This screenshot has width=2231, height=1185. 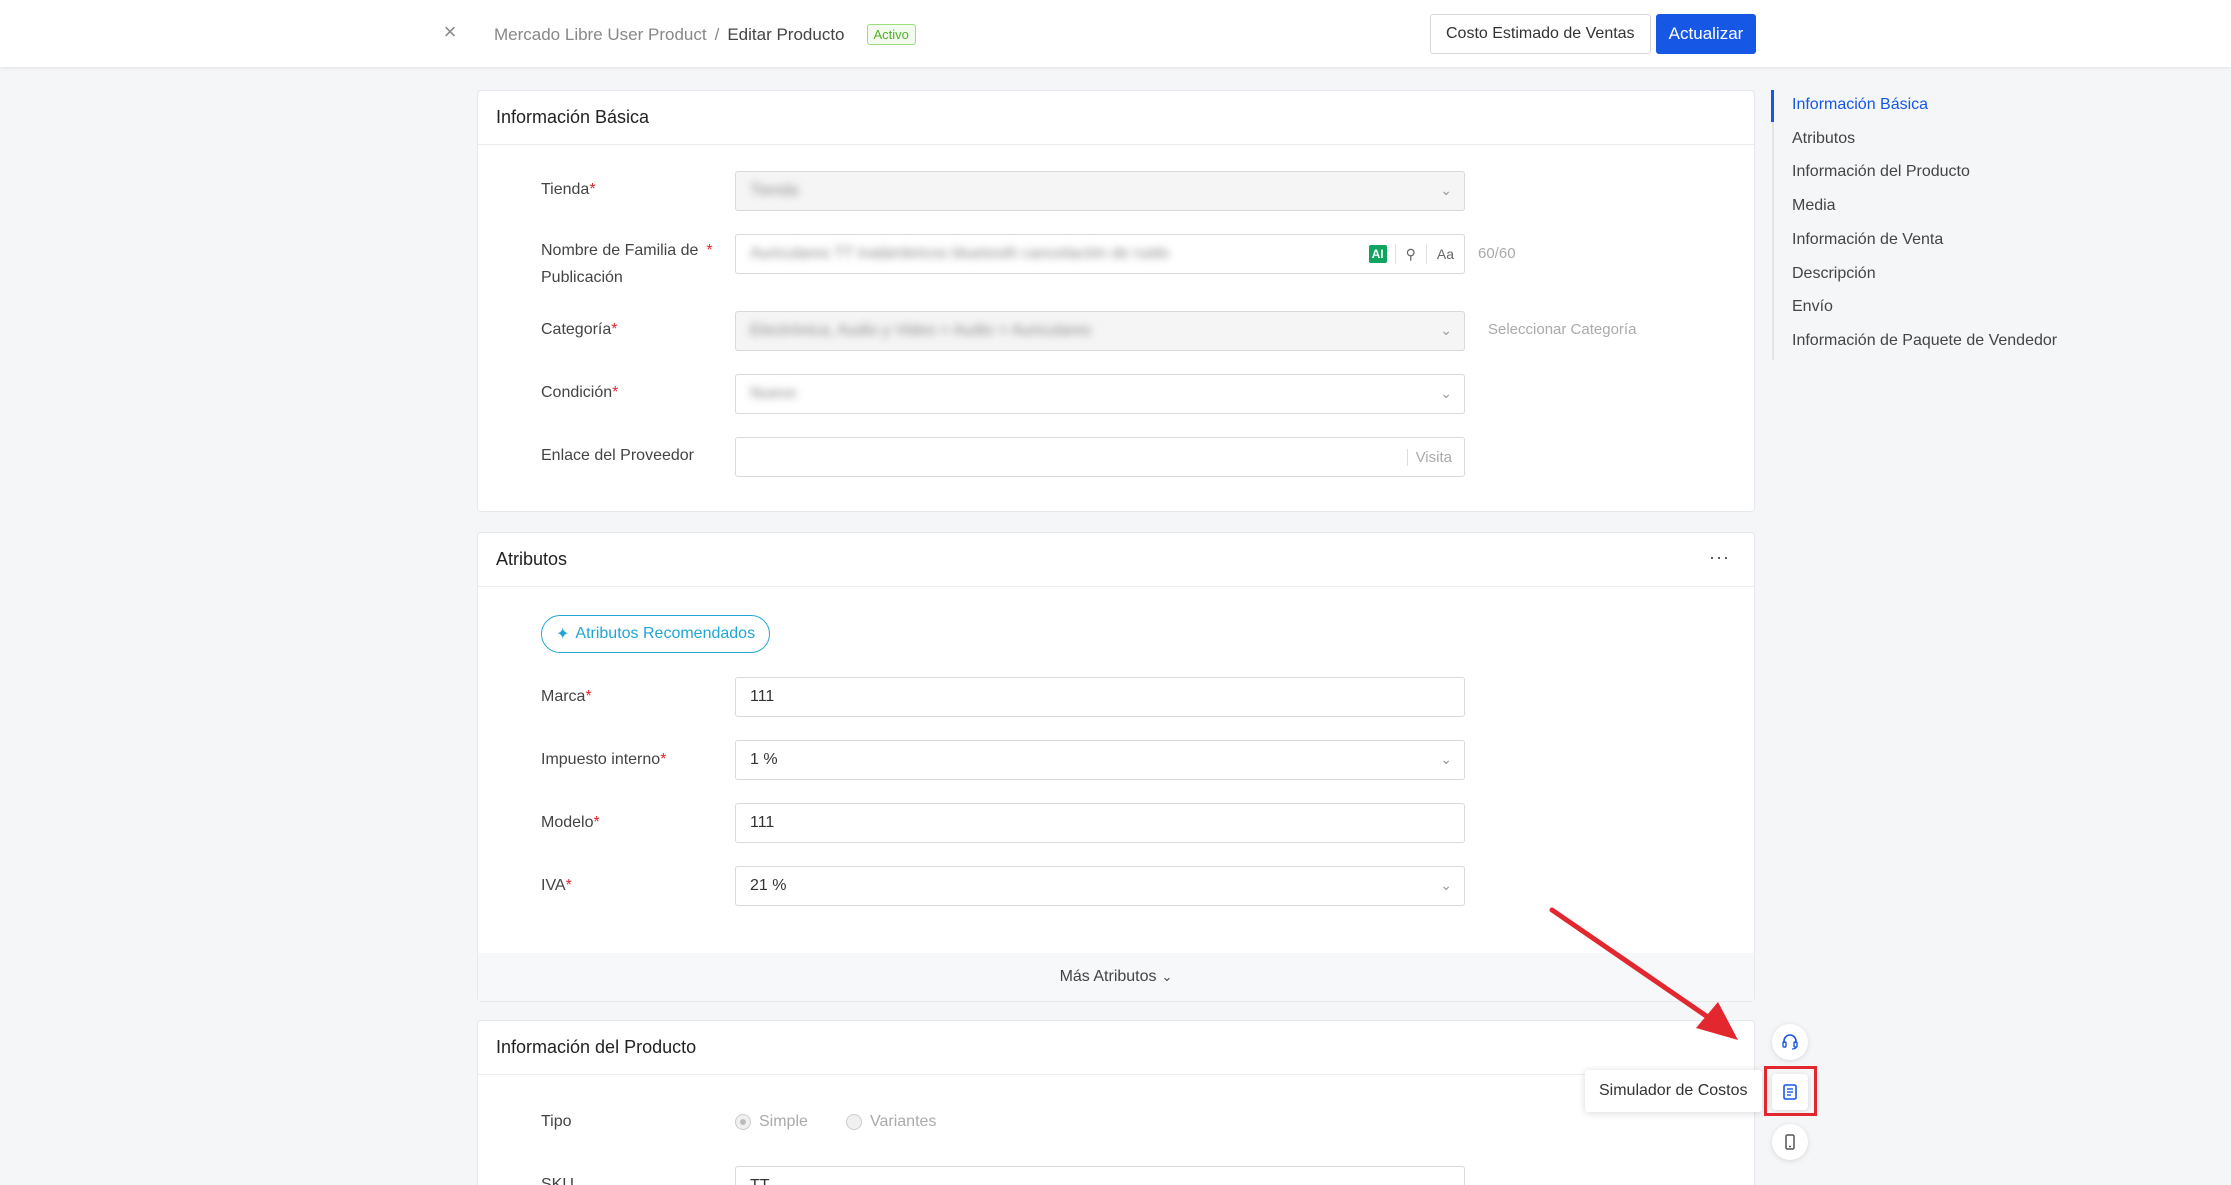 I want to click on more-options-icon: ···, so click(x=1719, y=557).